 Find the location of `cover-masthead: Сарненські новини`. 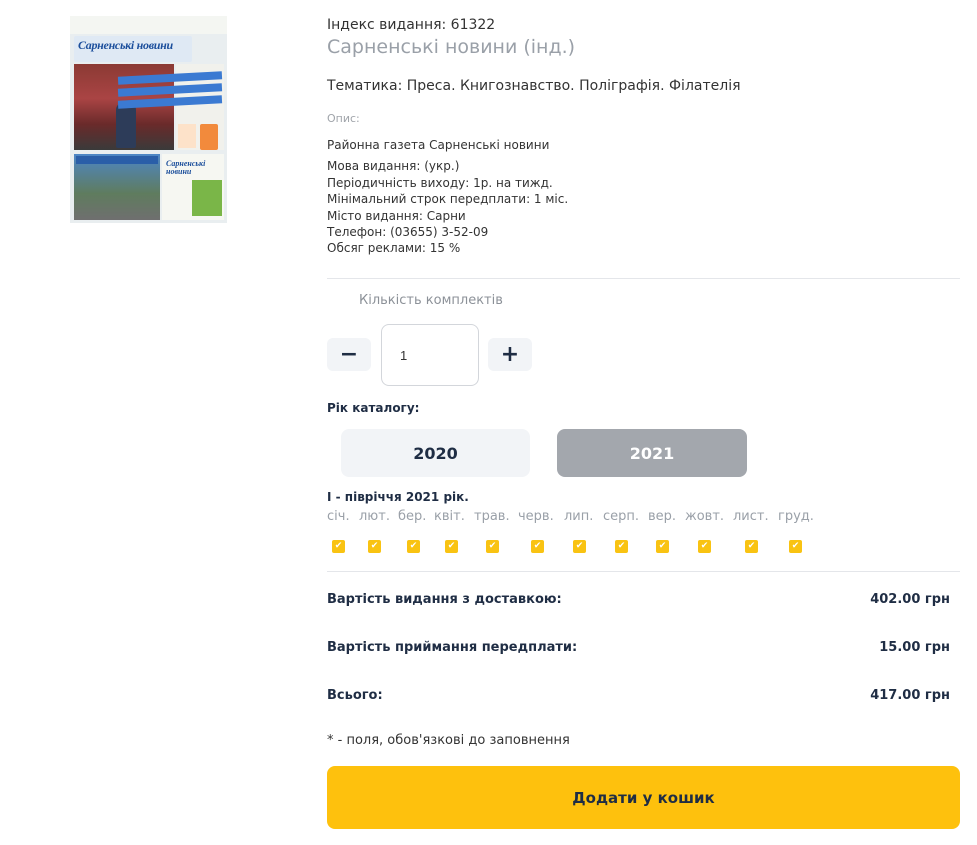

cover-masthead: Сарненські новини is located at coordinates (125, 45).